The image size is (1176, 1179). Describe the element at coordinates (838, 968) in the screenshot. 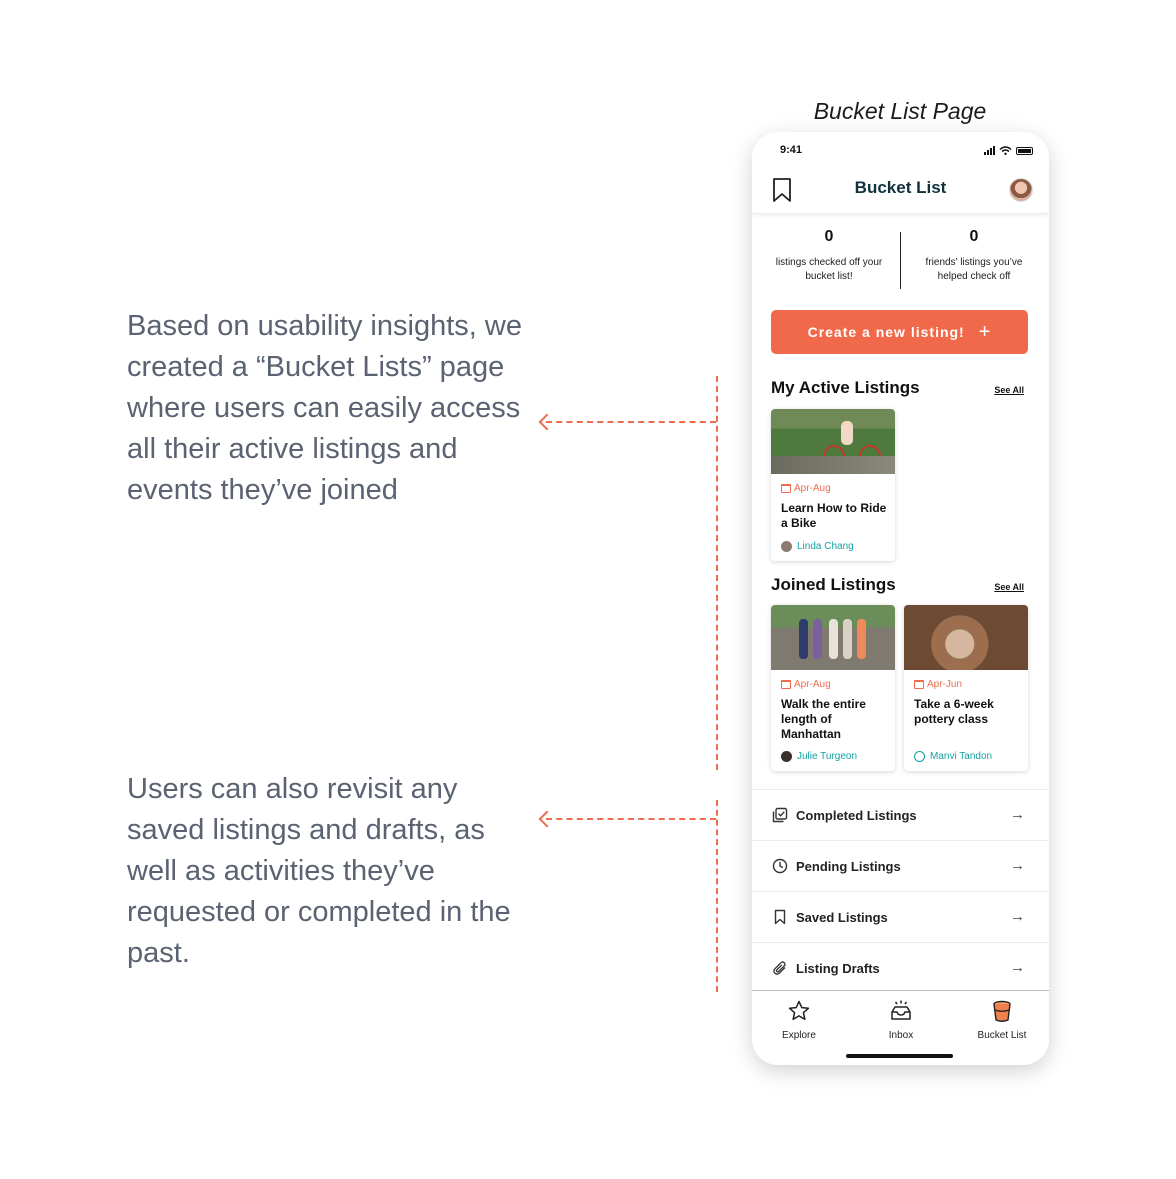

I see `menu-label: Listing Drafts` at that location.